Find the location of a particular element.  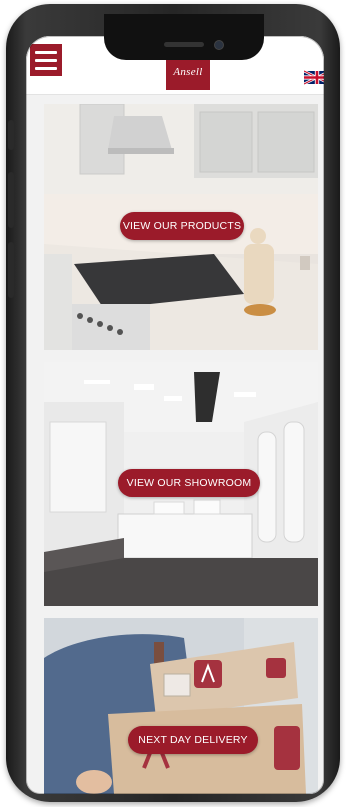

phone-notch is located at coordinates (184, 37).